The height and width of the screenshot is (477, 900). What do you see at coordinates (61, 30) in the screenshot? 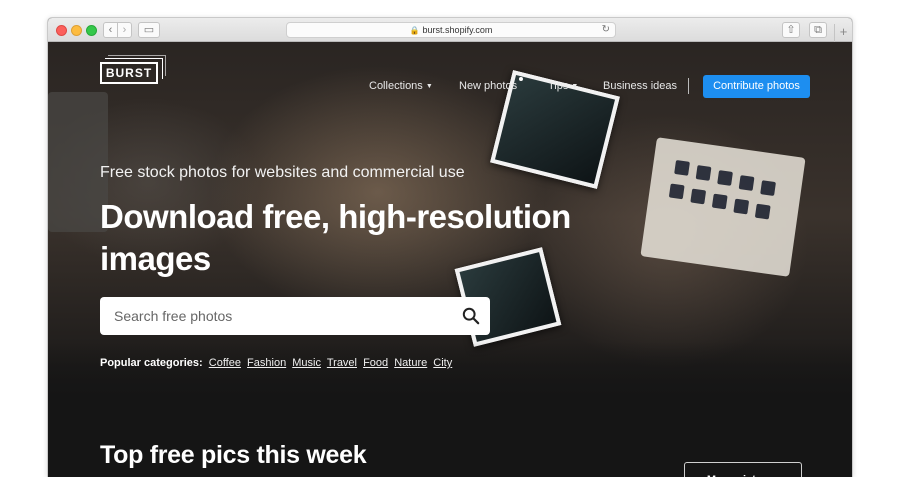
I see `close-window-button` at bounding box center [61, 30].